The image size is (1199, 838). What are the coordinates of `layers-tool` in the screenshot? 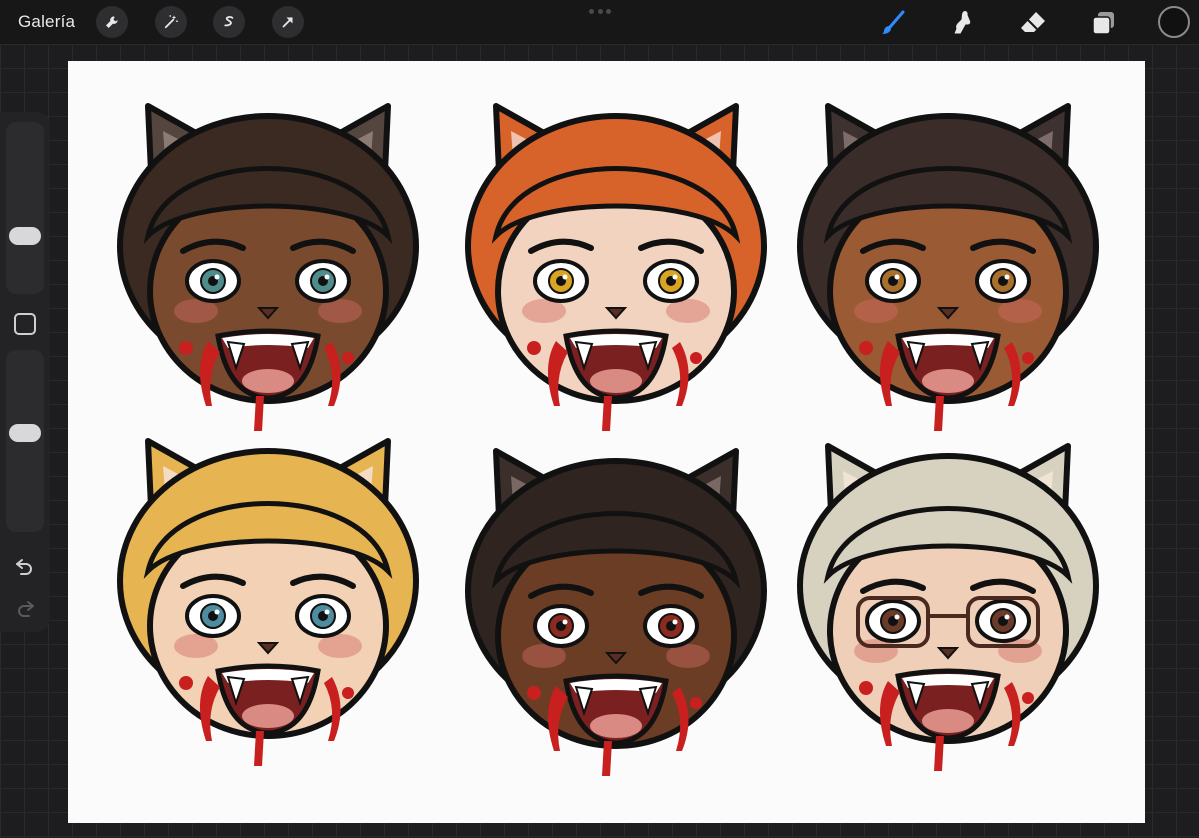 It's located at (1104, 23).